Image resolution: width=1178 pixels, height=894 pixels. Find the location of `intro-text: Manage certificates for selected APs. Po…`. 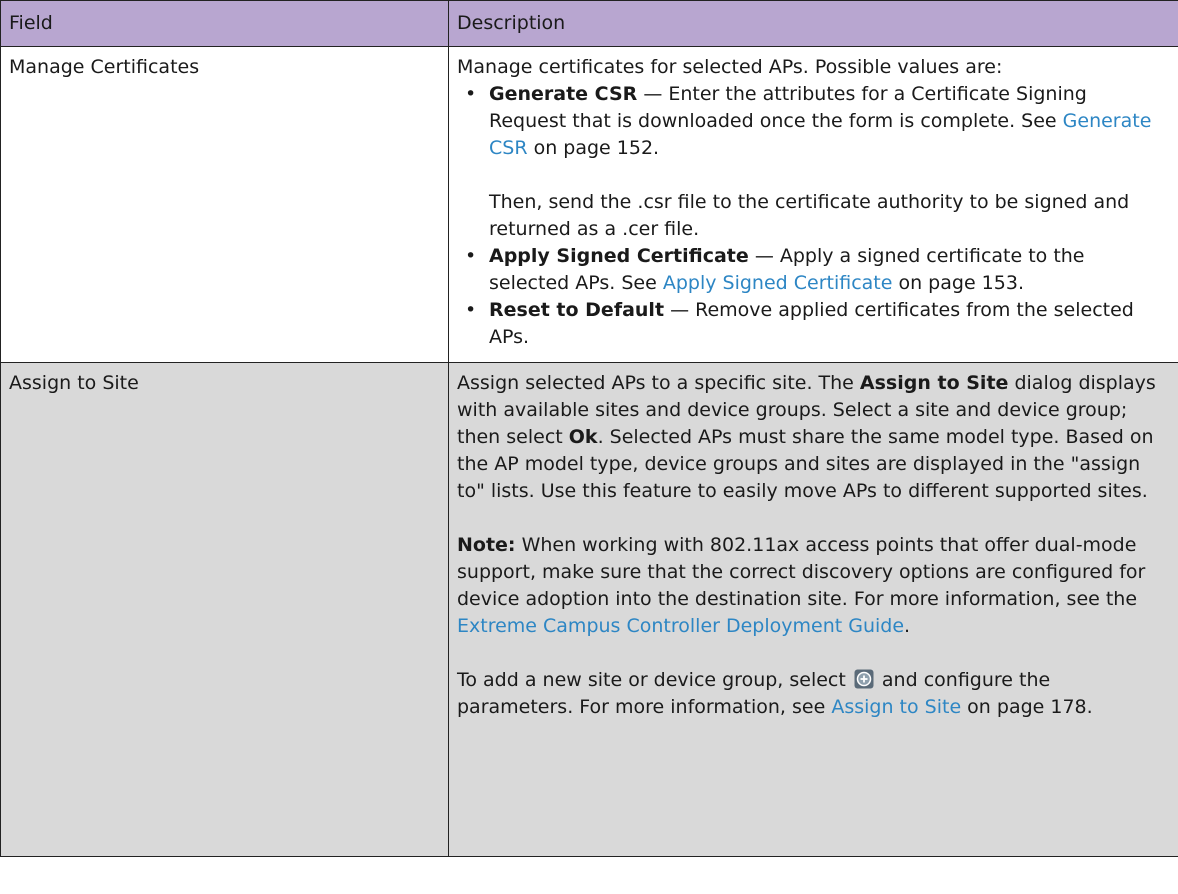

intro-text: Manage certificates for selected APs. Po… is located at coordinates (730, 67).